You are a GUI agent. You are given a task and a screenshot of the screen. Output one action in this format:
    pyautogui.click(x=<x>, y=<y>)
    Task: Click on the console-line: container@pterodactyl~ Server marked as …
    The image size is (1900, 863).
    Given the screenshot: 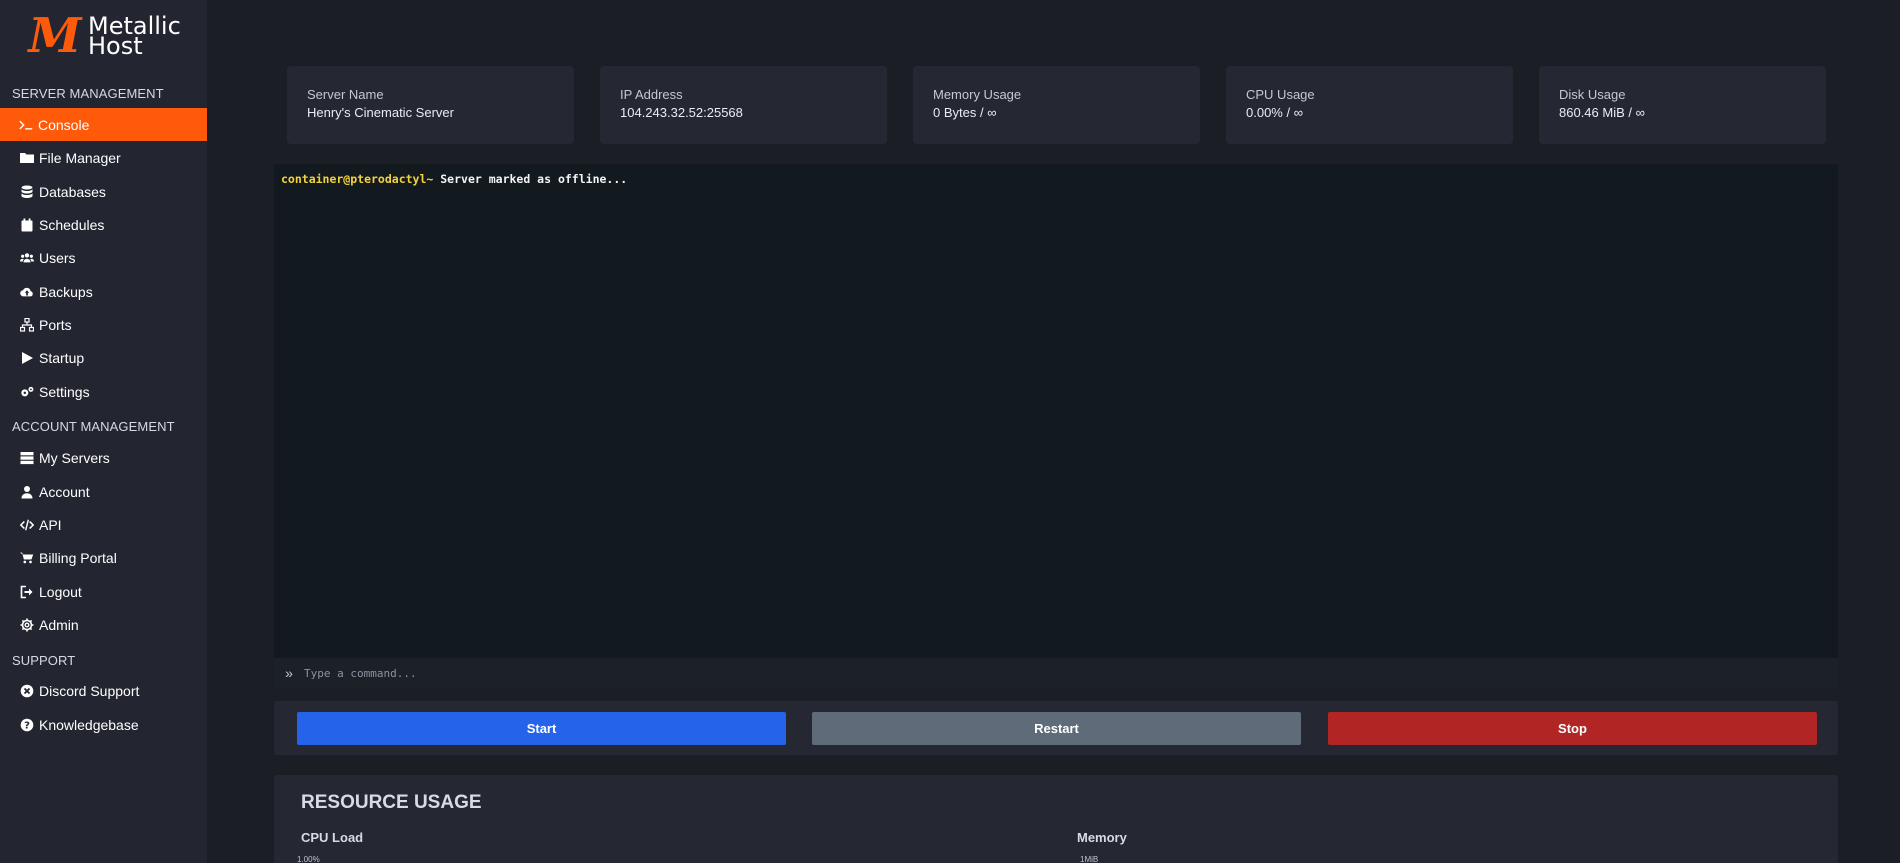 What is the action you would take?
    pyautogui.click(x=454, y=179)
    